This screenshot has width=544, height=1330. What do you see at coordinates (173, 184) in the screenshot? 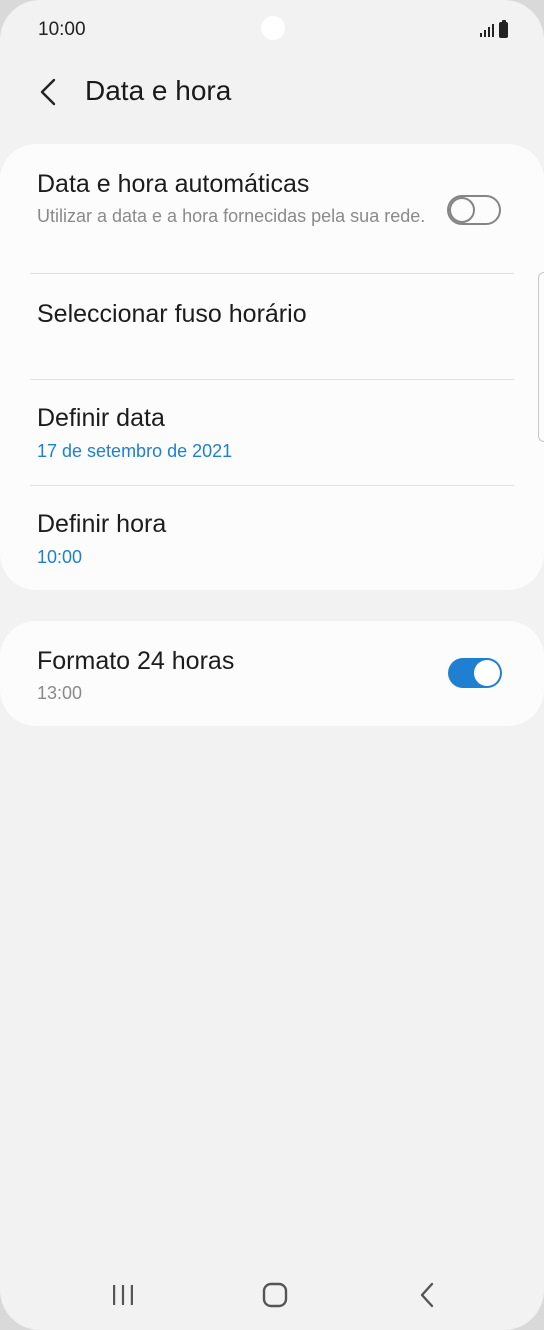
I see `auto-datetime-title: Data e hora automáticas` at bounding box center [173, 184].